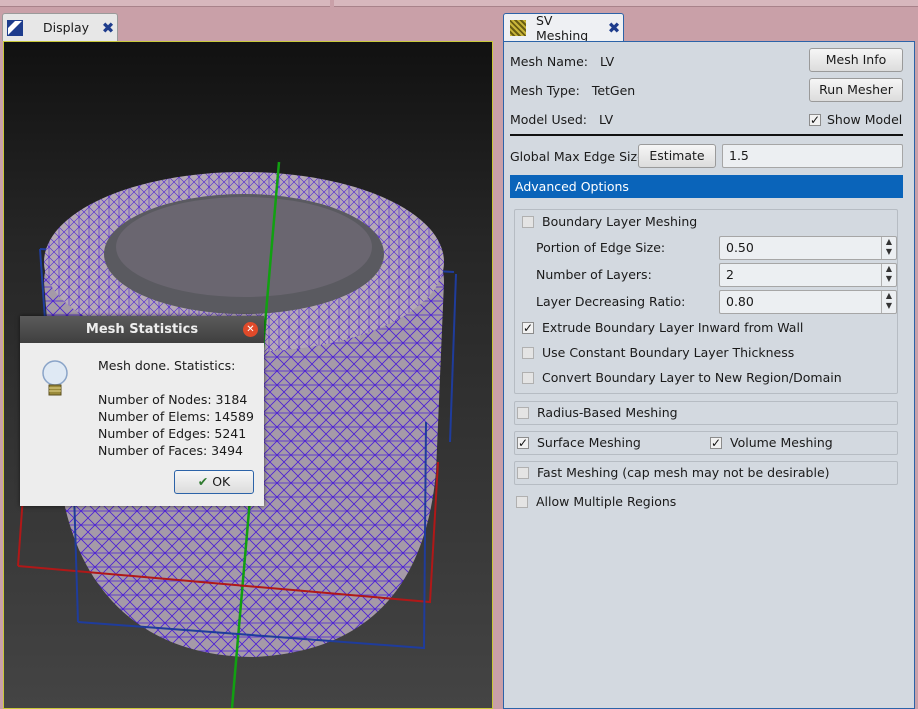 The height and width of the screenshot is (709, 918). I want to click on close-icon: ✕, so click(250, 329).